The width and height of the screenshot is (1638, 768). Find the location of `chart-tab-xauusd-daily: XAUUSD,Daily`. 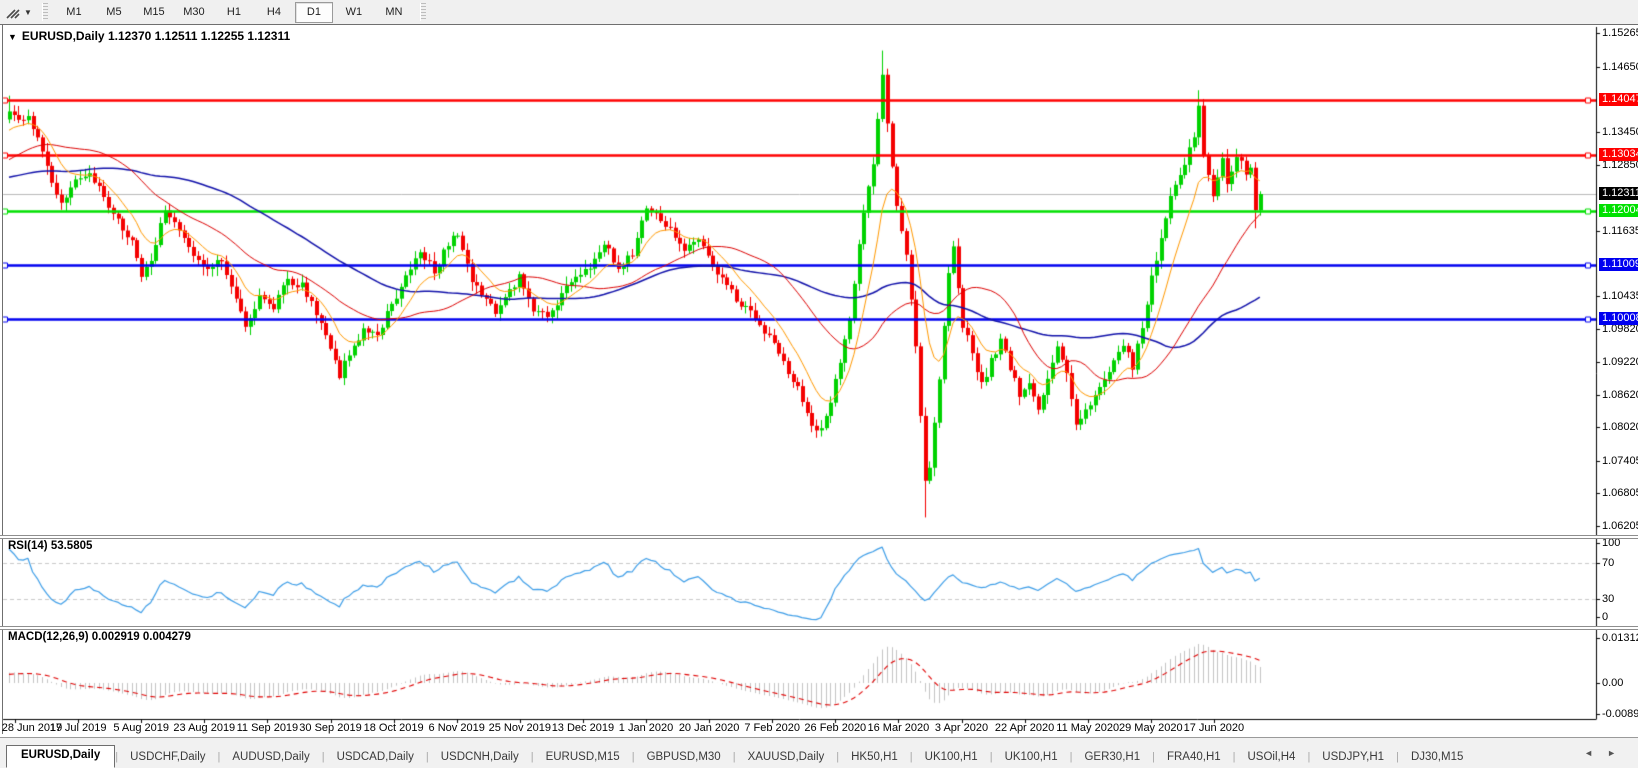

chart-tab-xauusd-daily: XAUUSD,Daily is located at coordinates (786, 758).